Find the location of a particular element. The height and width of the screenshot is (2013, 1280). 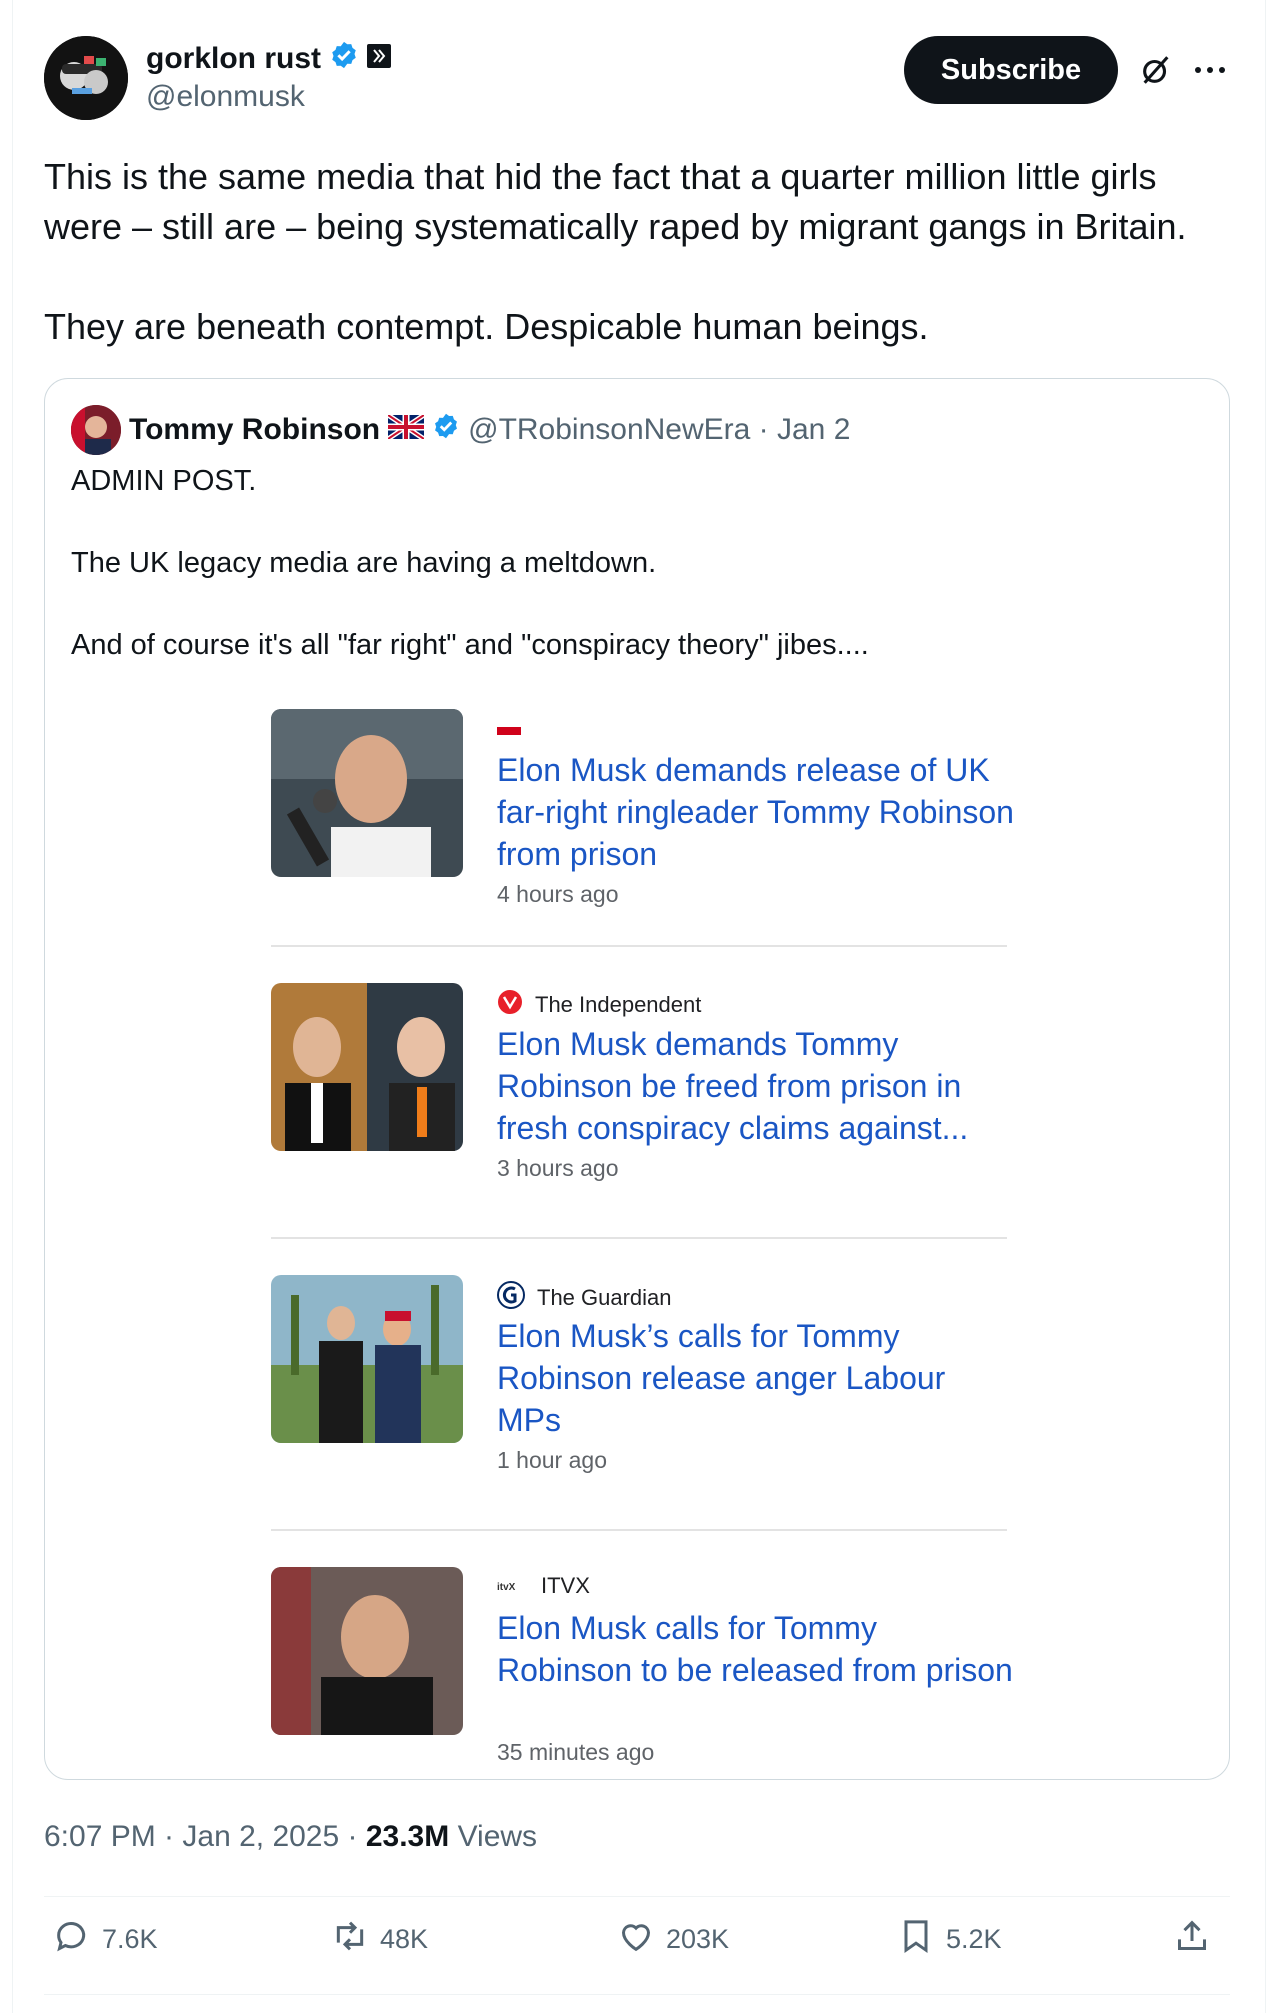

heart-icon is located at coordinates (636, 1939).